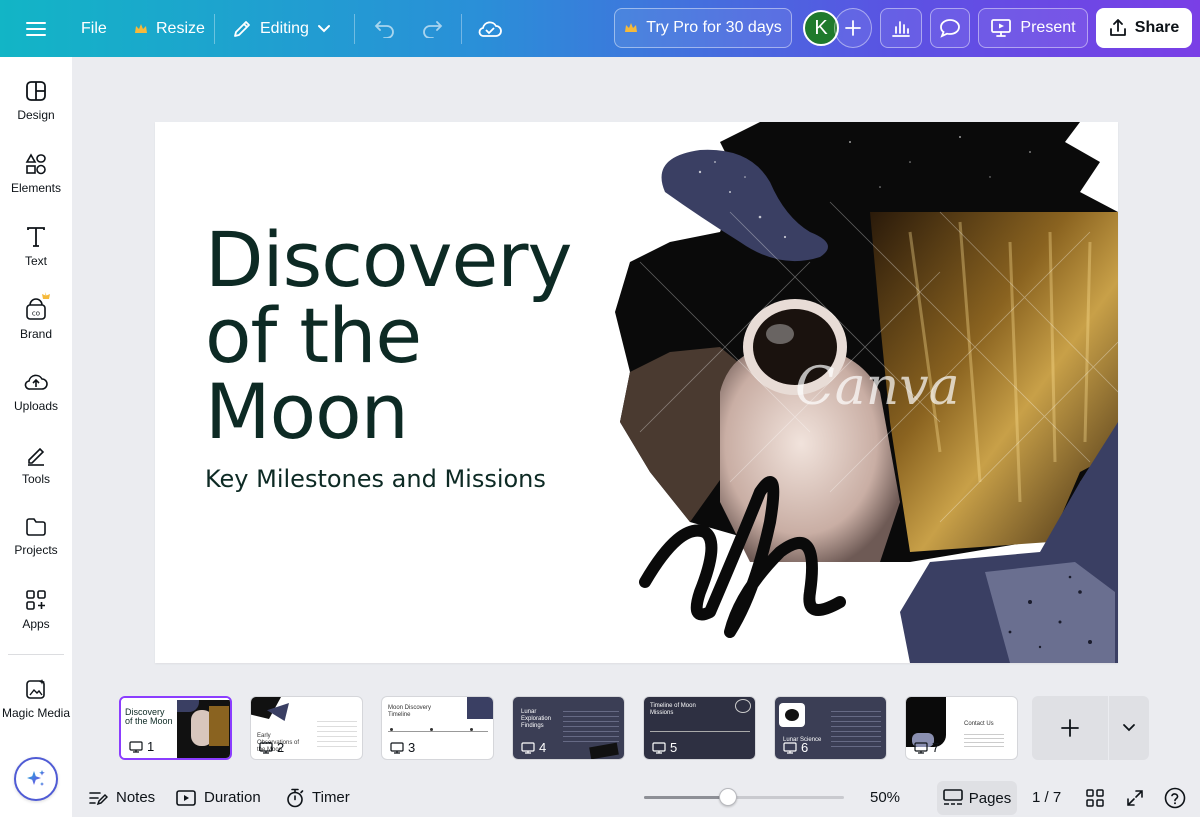 This screenshot has width=1200, height=817. Describe the element at coordinates (885, 797) in the screenshot. I see `zoom-level: 50%` at that location.